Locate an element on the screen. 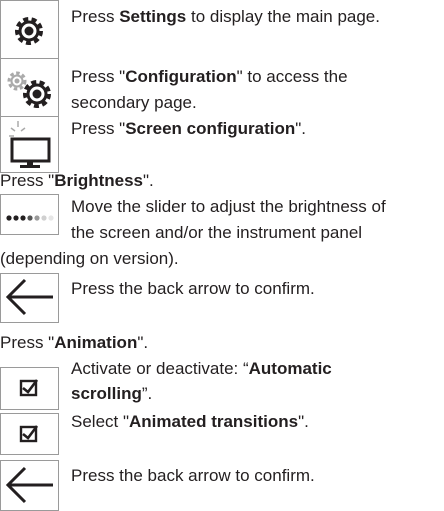  settings-icon-box is located at coordinates (29, 29).